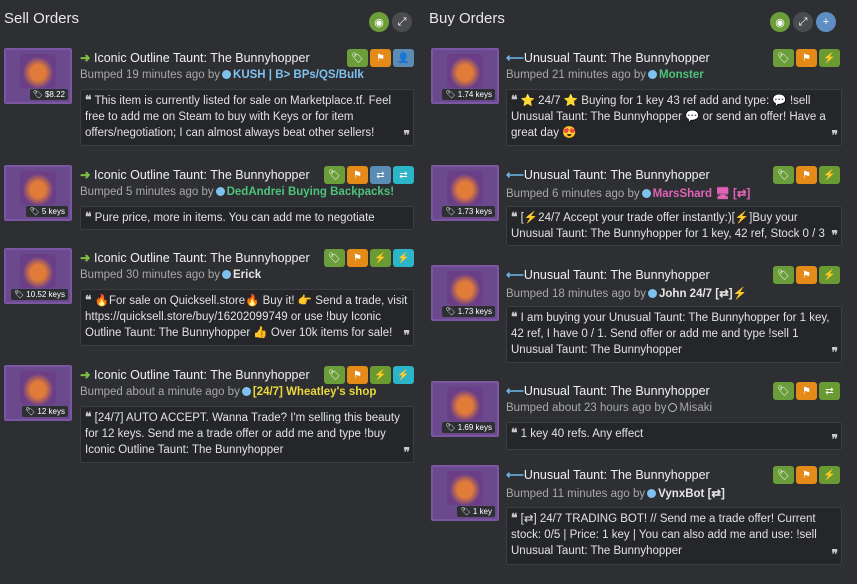 The width and height of the screenshot is (857, 584). I want to click on arrow-right-icon: ➜, so click(85, 175).